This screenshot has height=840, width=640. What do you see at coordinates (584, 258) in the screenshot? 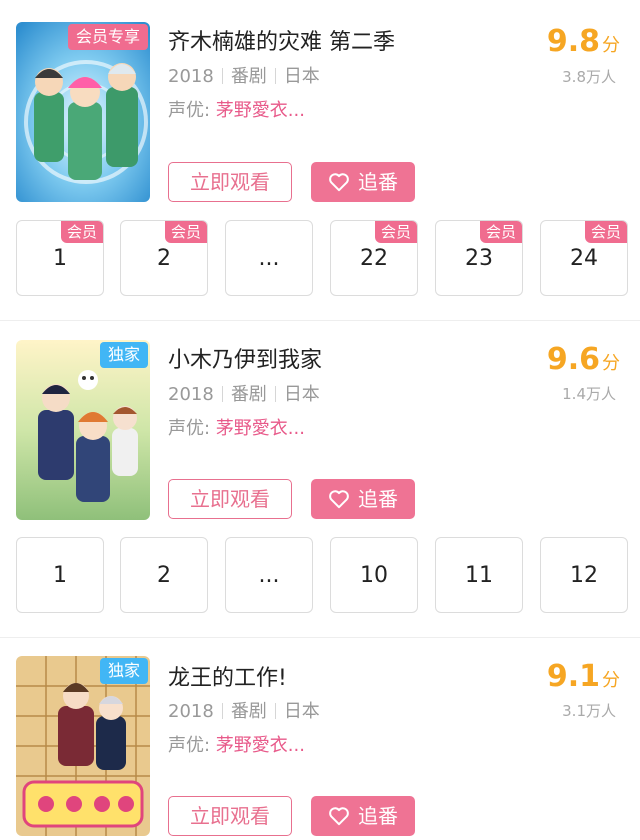
I see `episode-button: 24 会员` at bounding box center [584, 258].